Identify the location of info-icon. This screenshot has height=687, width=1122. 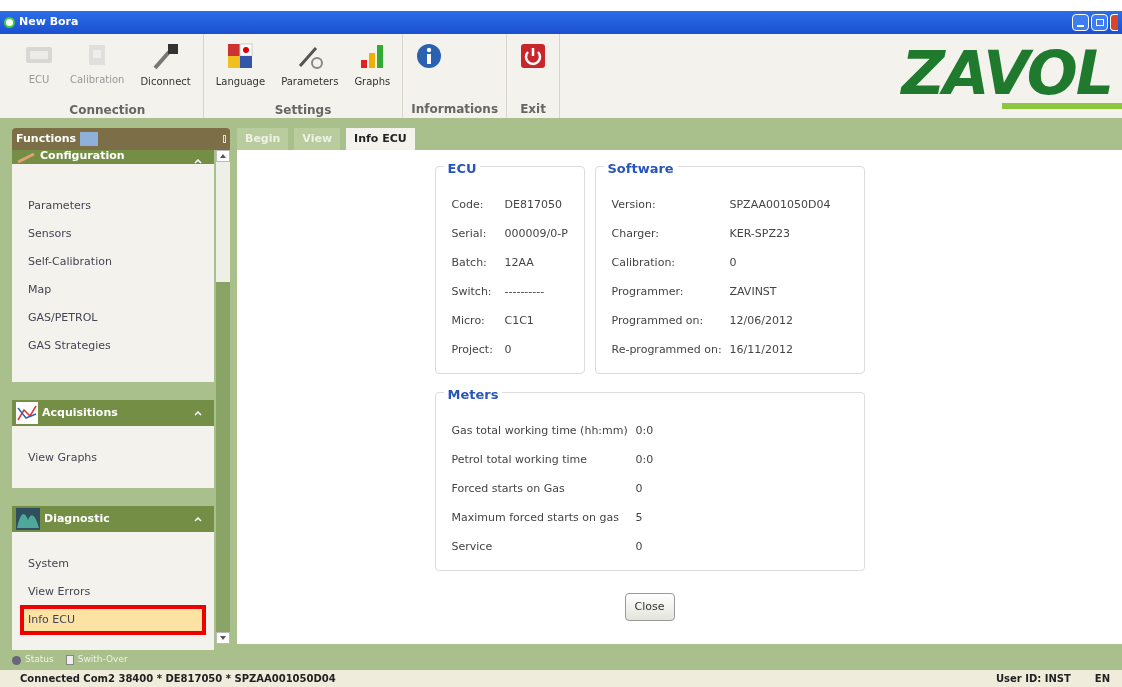
(429, 56).